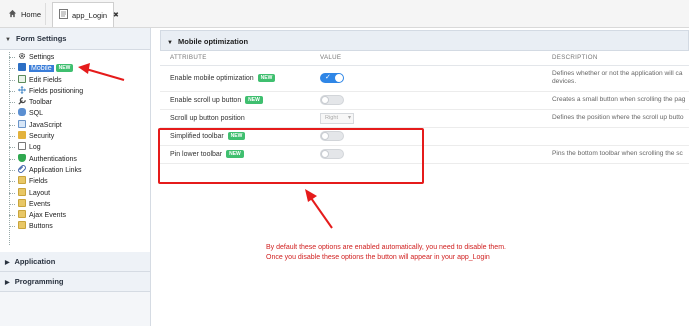 This screenshot has width=689, height=326. I want to click on col-value: VALUE, so click(426, 58).